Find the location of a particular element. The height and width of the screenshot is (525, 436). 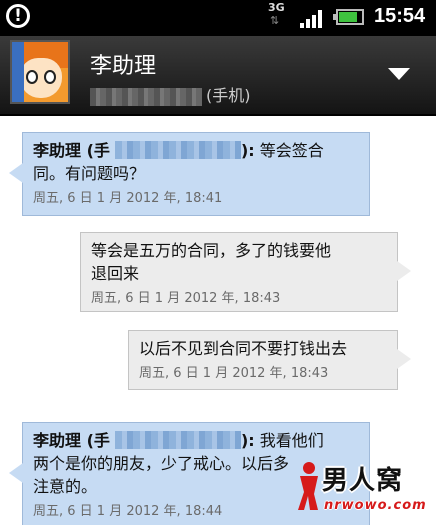

message-body-line: 退回来 is located at coordinates (115, 273).